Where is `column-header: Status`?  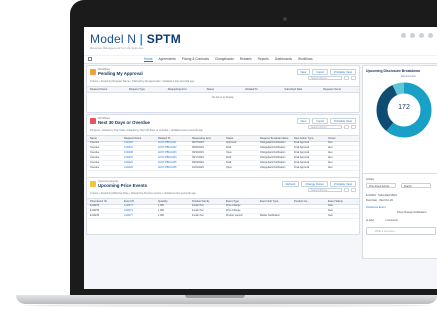
column-header: Status is located at coordinates (223, 89).